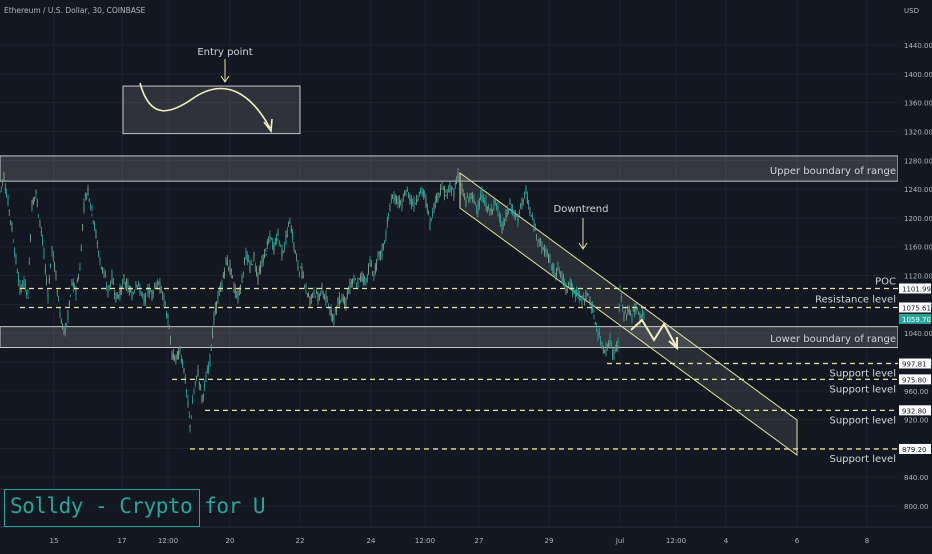  What do you see at coordinates (211, 90) in the screenshot?
I see `entry-point-annotation: Entry point` at bounding box center [211, 90].